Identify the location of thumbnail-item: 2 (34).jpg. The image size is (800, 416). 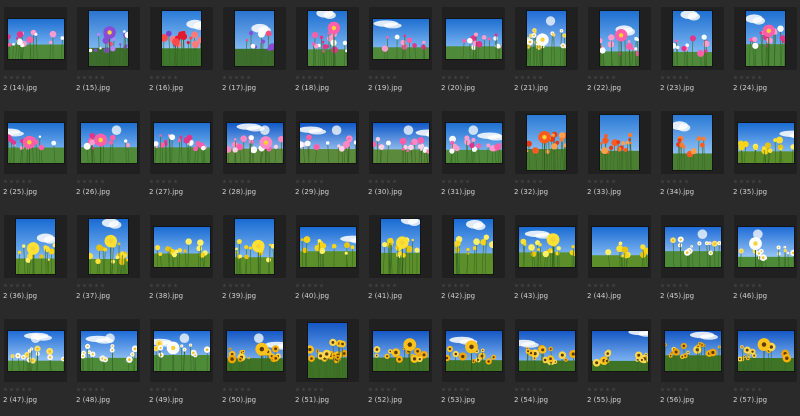
(694, 158).